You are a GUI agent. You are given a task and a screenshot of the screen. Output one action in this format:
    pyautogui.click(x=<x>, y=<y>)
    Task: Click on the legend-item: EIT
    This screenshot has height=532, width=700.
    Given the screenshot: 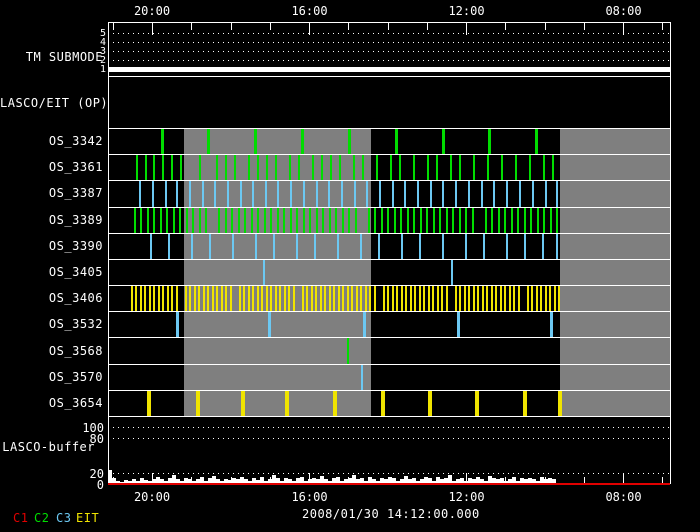 What is the action you would take?
    pyautogui.click(x=88, y=518)
    